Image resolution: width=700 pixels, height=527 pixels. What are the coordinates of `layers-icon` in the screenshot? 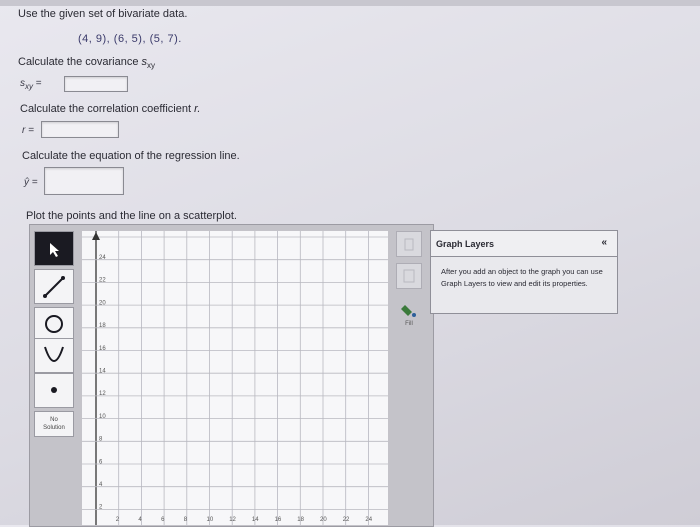 It's located at (409, 276).